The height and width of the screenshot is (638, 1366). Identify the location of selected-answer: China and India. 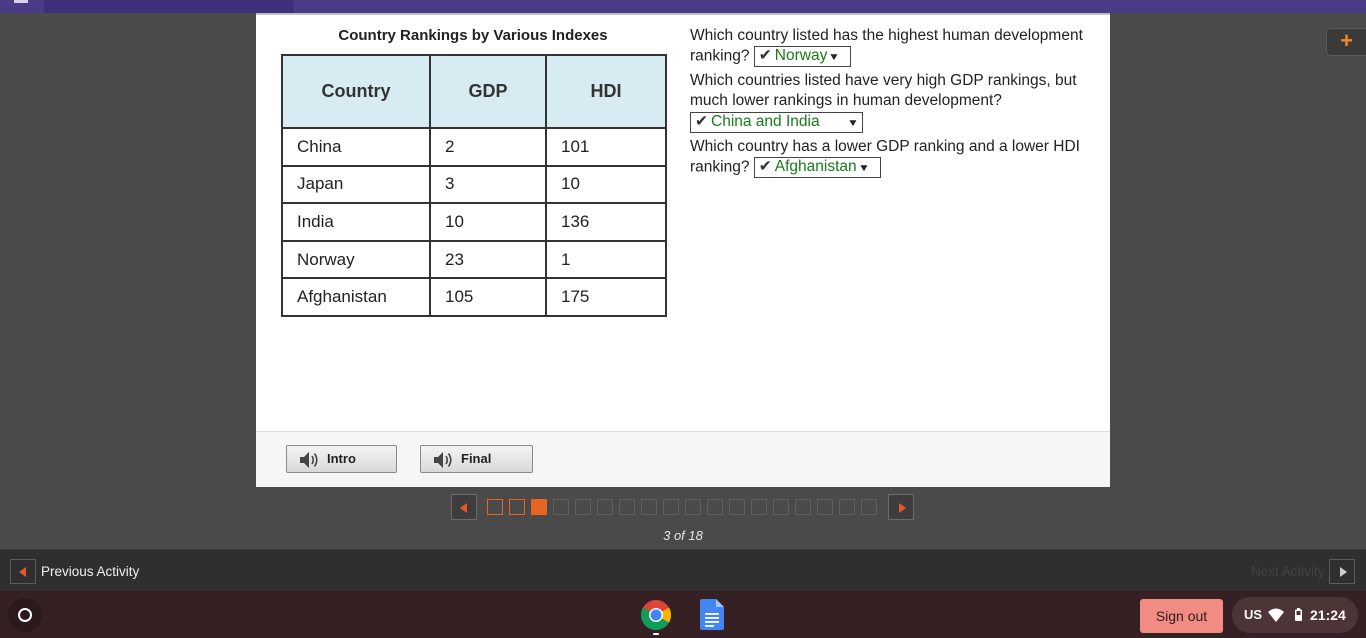
(765, 121).